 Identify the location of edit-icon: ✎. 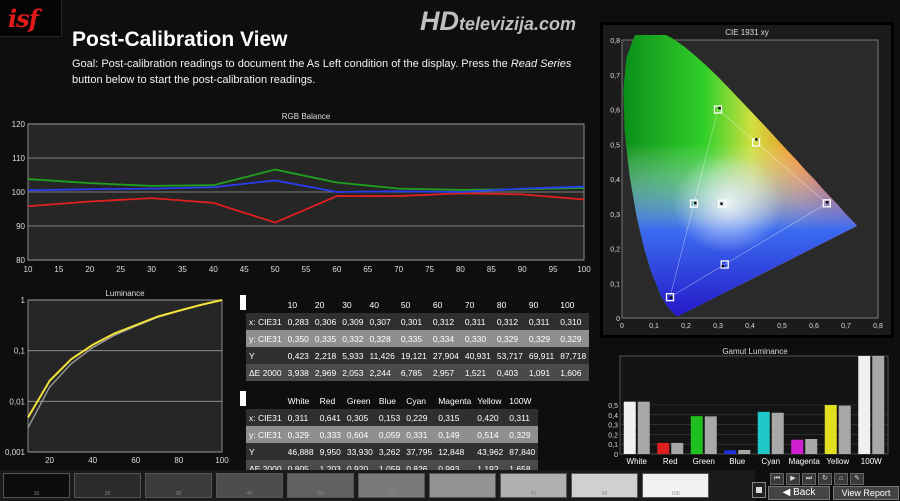
(857, 479).